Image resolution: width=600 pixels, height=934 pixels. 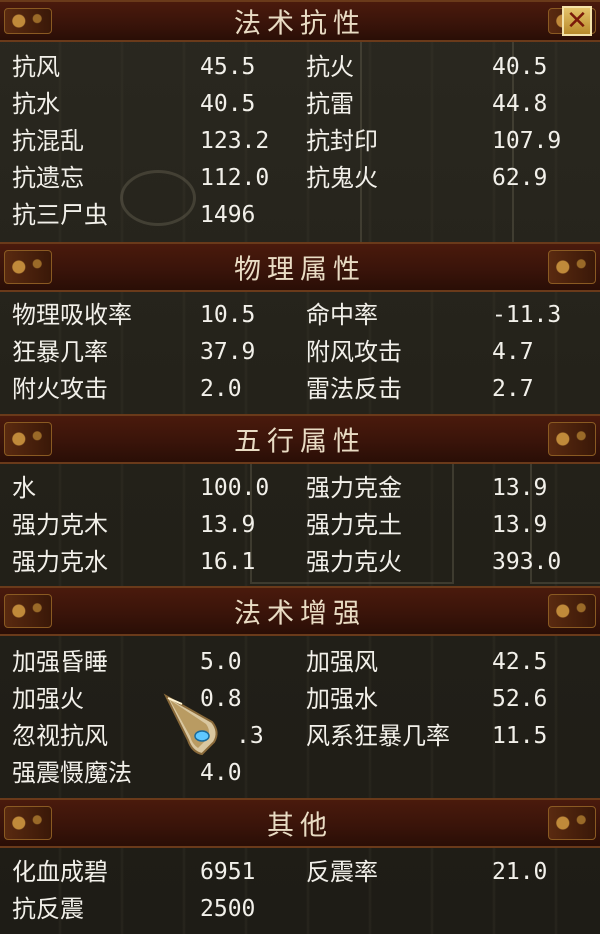 What do you see at coordinates (228, 562) in the screenshot?
I see `attr-value: 16.1` at bounding box center [228, 562].